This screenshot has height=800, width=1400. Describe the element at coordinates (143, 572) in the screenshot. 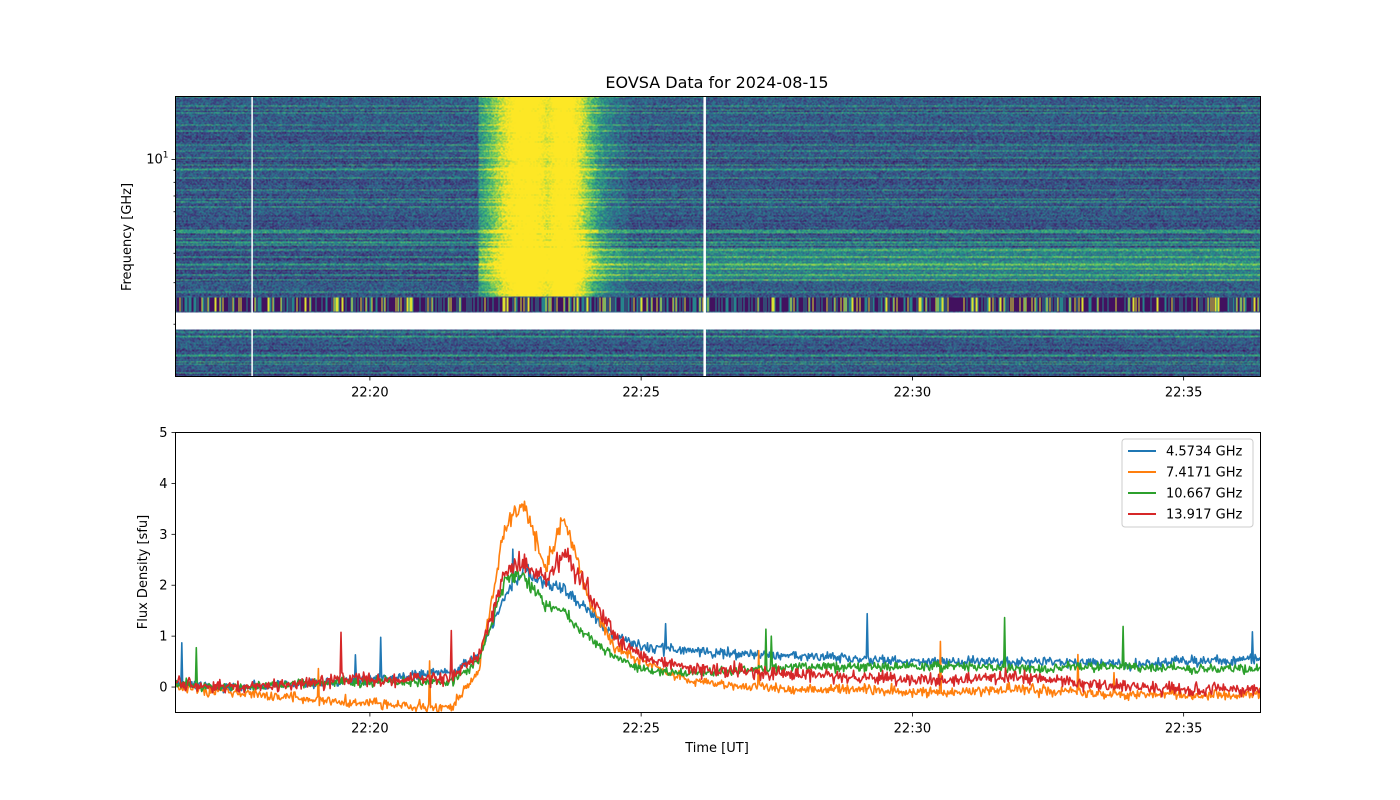

I see `lightcurve-ylabel: Flux Density [sfu]` at that location.